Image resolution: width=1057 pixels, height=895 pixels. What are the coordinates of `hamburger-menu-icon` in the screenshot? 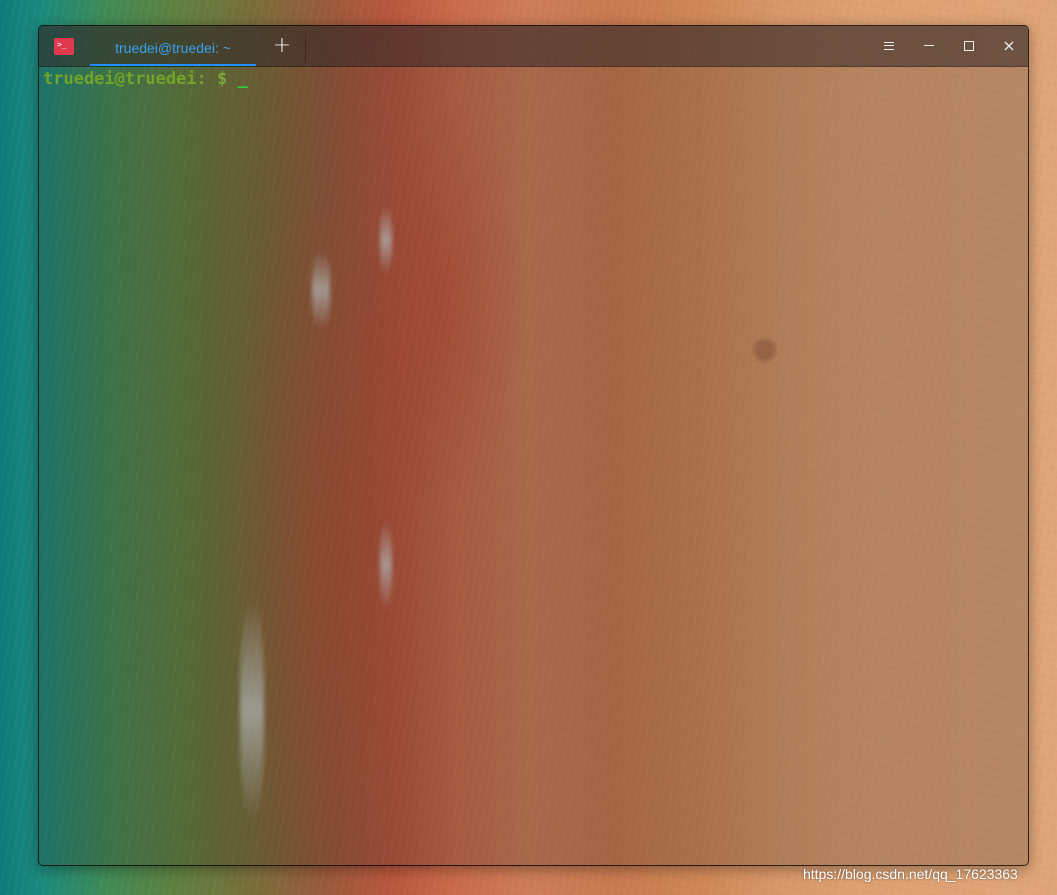 It's located at (889, 46).